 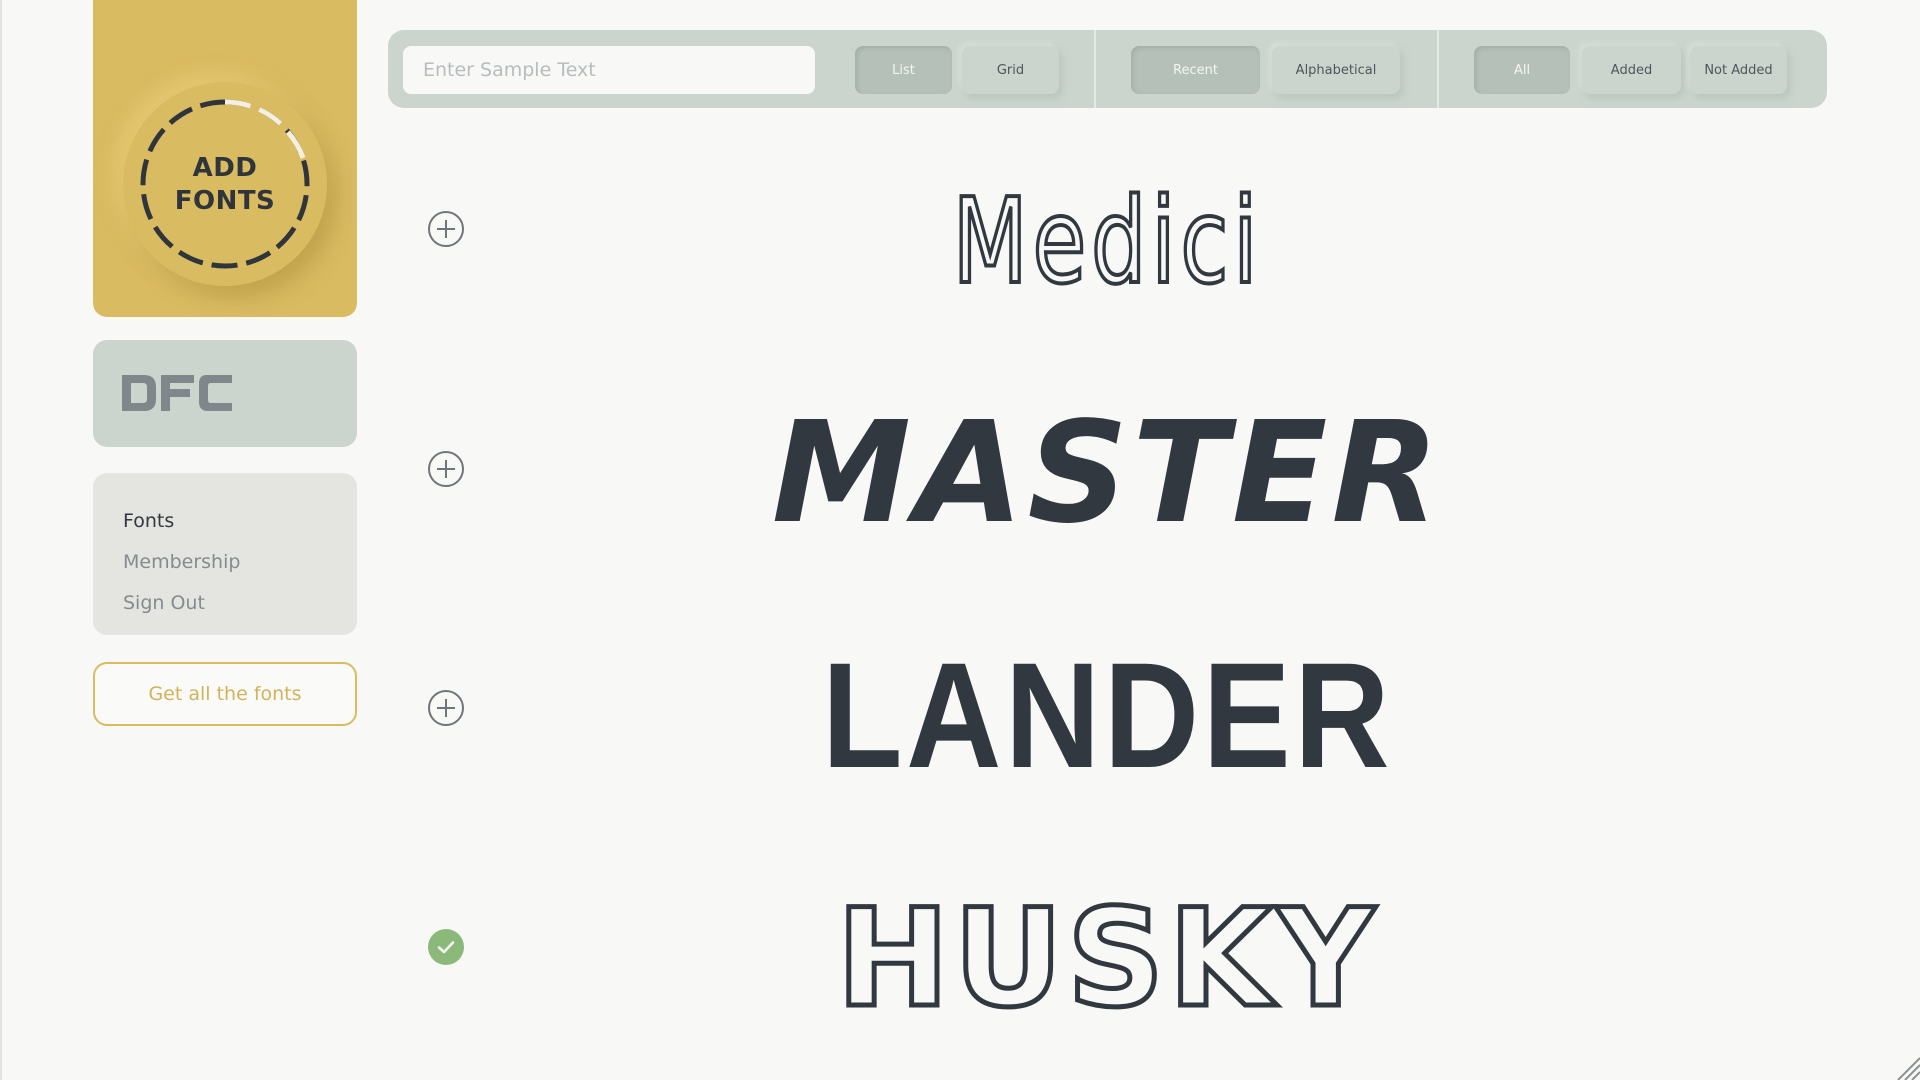 What do you see at coordinates (903, 70) in the screenshot?
I see `view-list-button: List` at bounding box center [903, 70].